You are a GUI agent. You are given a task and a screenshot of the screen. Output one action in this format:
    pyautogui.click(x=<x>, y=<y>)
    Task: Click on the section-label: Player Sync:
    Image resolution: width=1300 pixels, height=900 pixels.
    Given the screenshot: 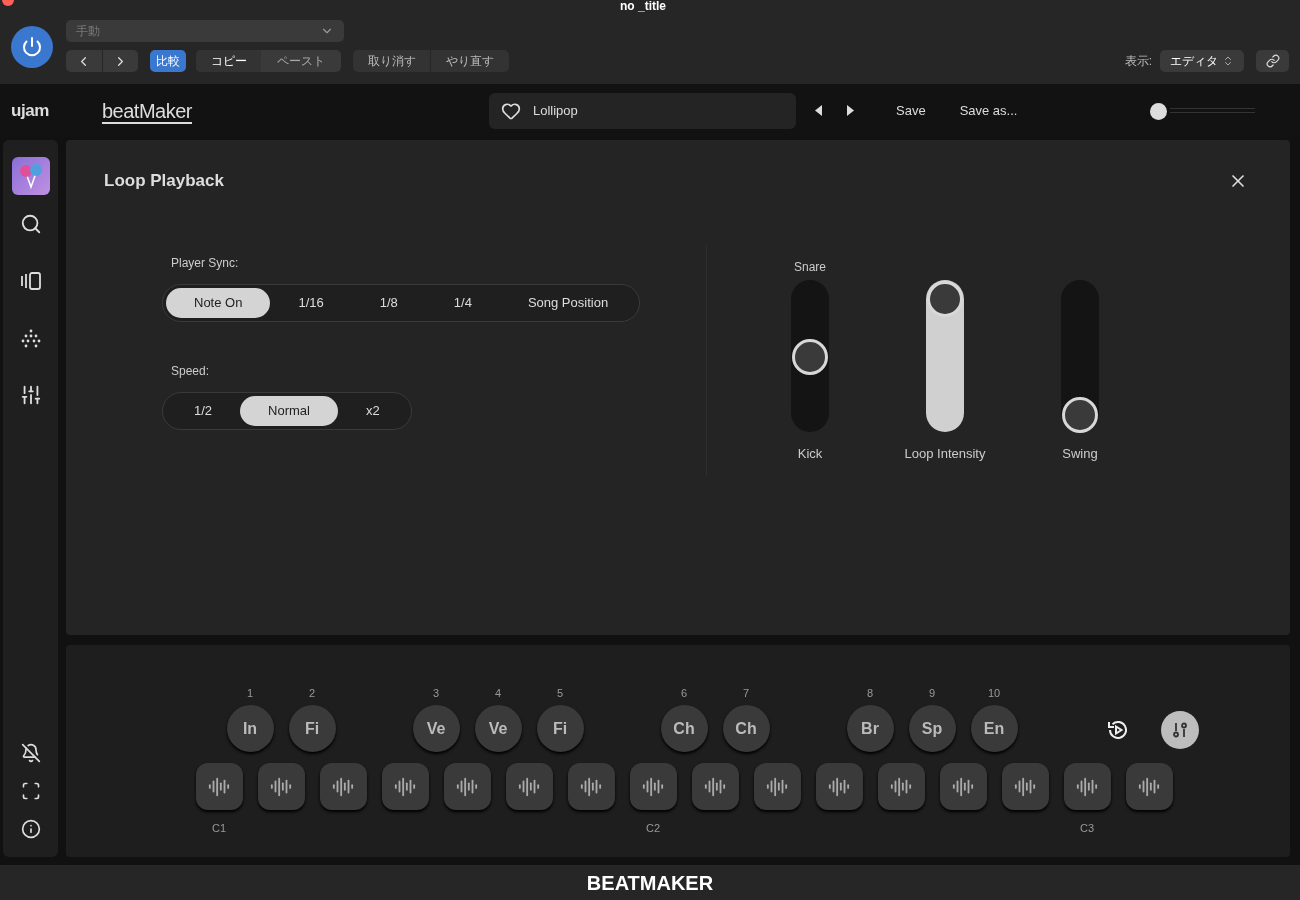 What is the action you would take?
    pyautogui.click(x=205, y=263)
    